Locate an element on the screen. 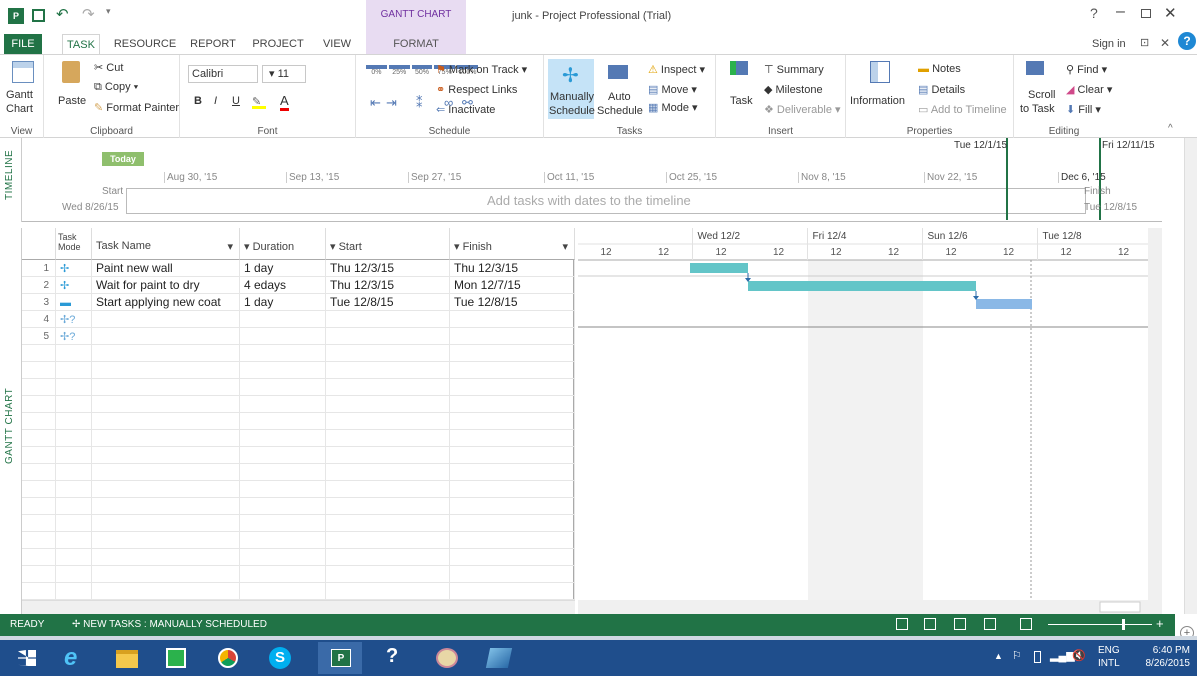 This screenshot has height=676, width=1197. copy-button: ⧉ Copy ▾ is located at coordinates (116, 87).